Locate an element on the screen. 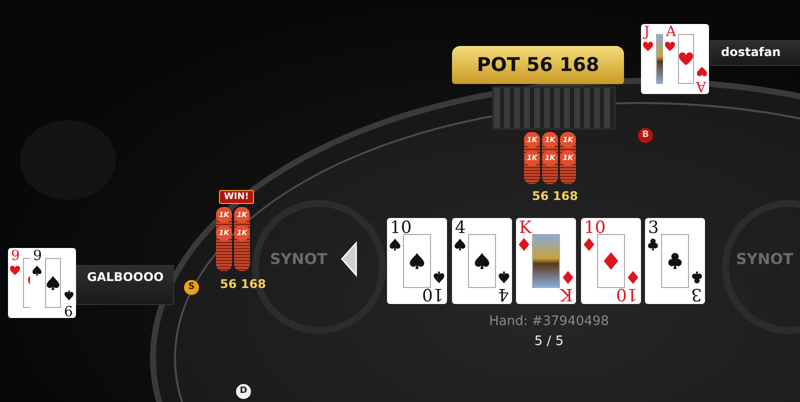 The width and height of the screenshot is (800, 402). player-name: dostafan is located at coordinates (751, 51).